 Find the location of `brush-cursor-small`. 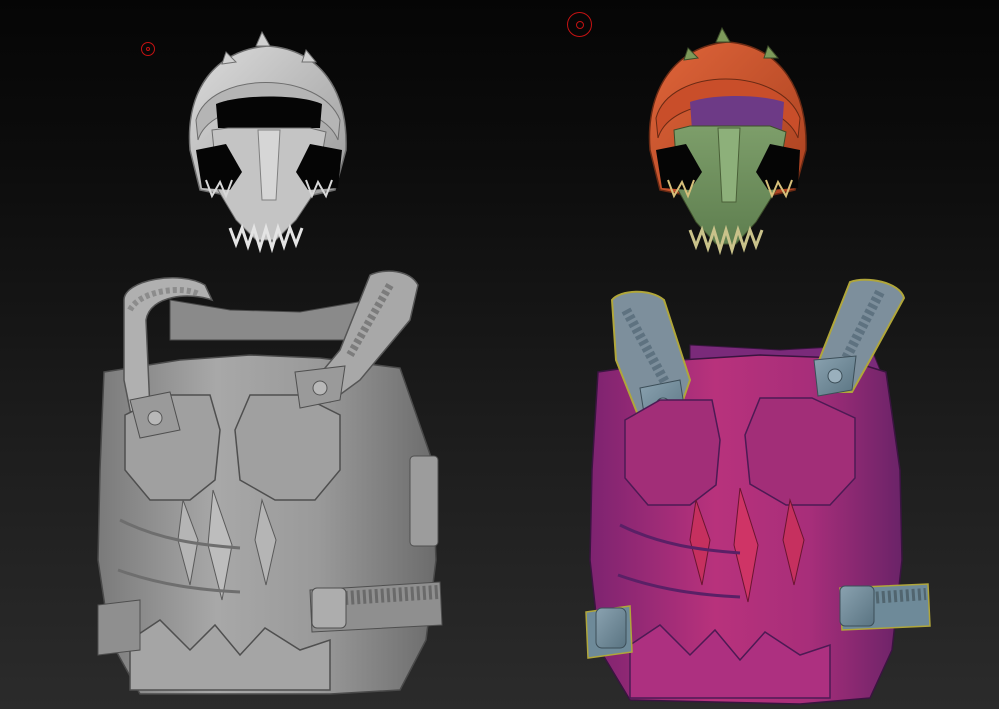

brush-cursor-small is located at coordinates (148, 49).